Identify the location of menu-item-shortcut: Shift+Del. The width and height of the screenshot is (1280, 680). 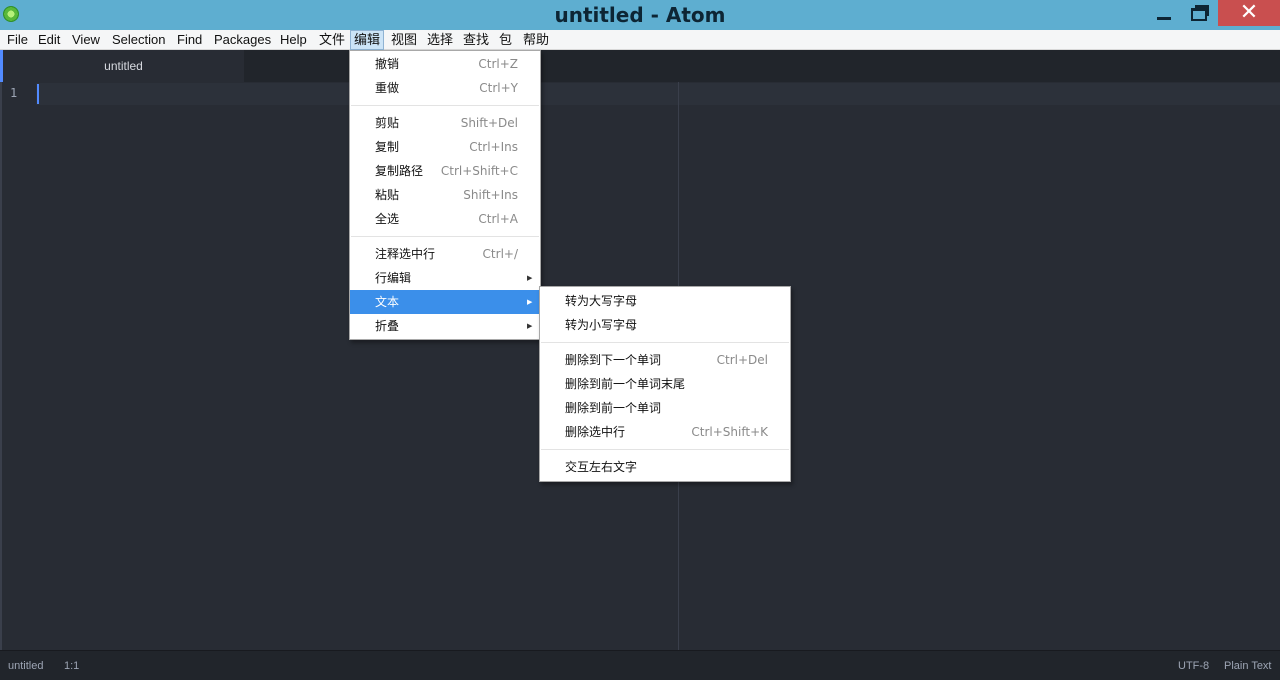
(489, 123).